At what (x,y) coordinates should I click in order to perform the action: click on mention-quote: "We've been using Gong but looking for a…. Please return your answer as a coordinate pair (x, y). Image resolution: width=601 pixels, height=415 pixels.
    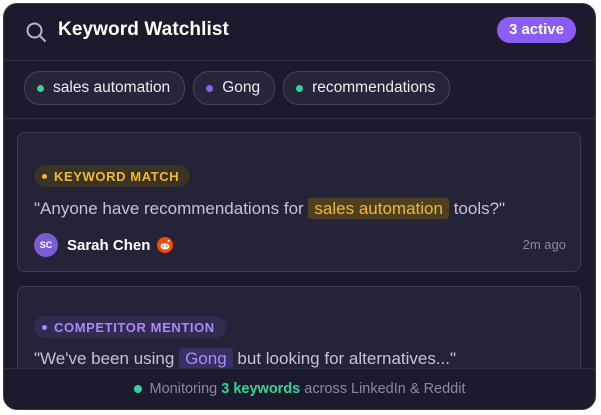
    Looking at the image, I should click on (245, 358).